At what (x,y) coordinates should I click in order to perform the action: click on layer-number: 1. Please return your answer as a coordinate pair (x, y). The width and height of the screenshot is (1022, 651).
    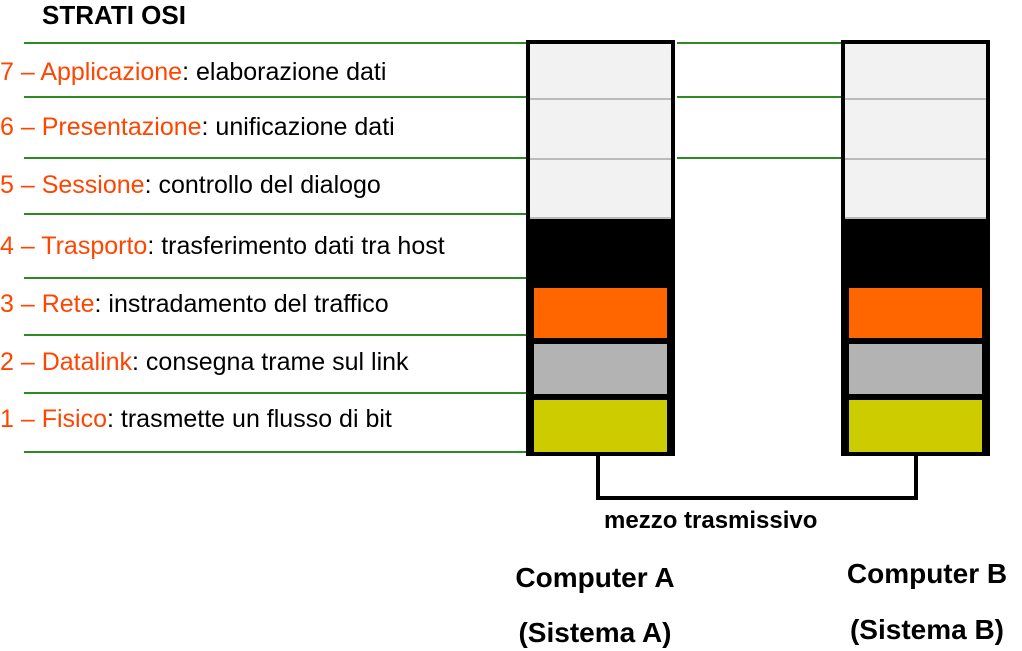
    Looking at the image, I should click on (7, 419).